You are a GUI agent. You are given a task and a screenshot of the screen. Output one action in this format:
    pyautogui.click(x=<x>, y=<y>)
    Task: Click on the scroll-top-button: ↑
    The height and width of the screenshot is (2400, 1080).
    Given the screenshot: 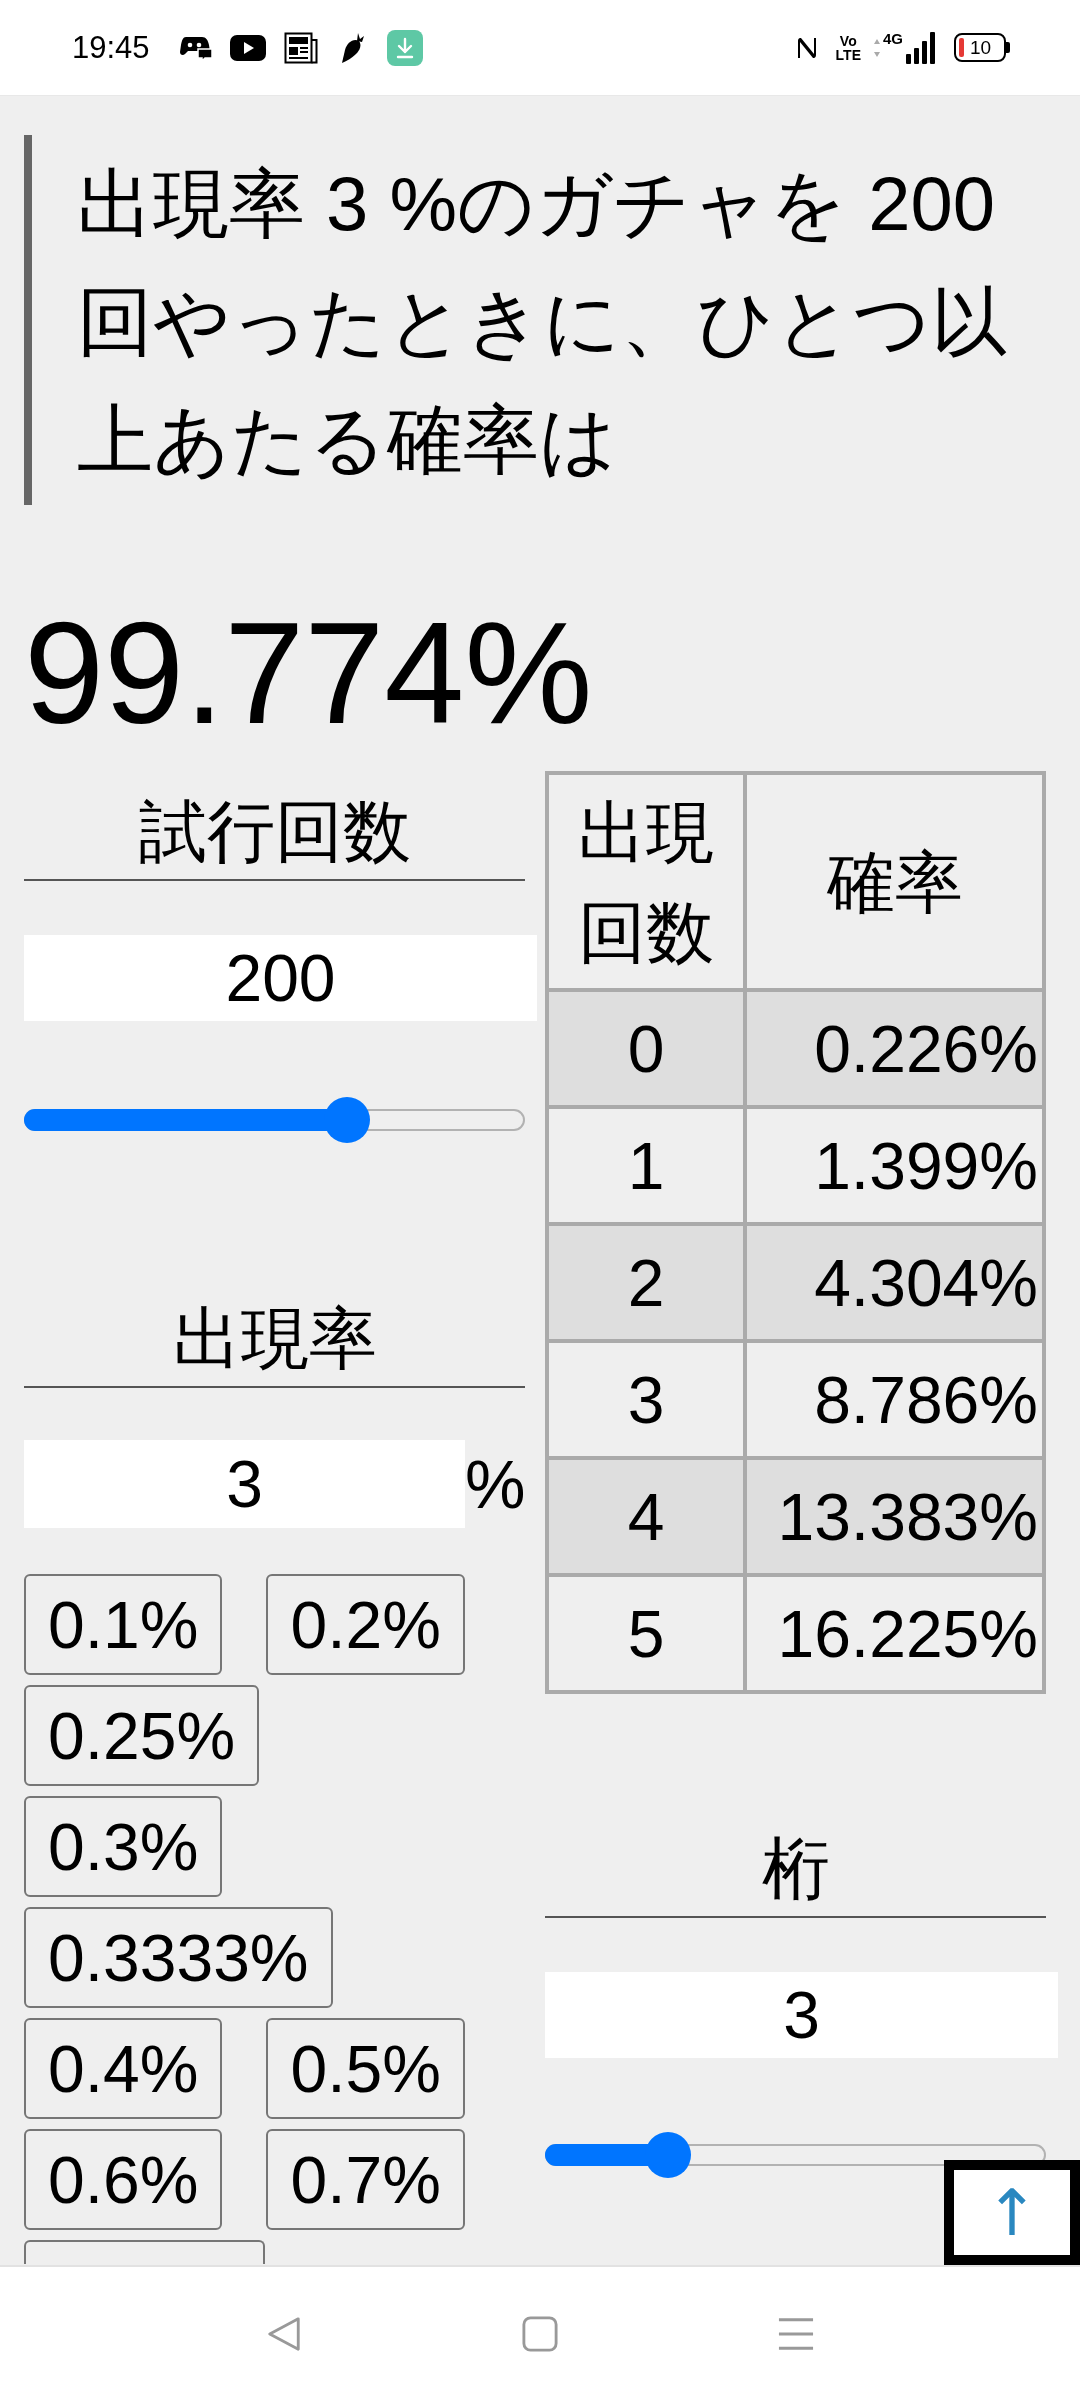 What is the action you would take?
    pyautogui.click(x=1012, y=2212)
    